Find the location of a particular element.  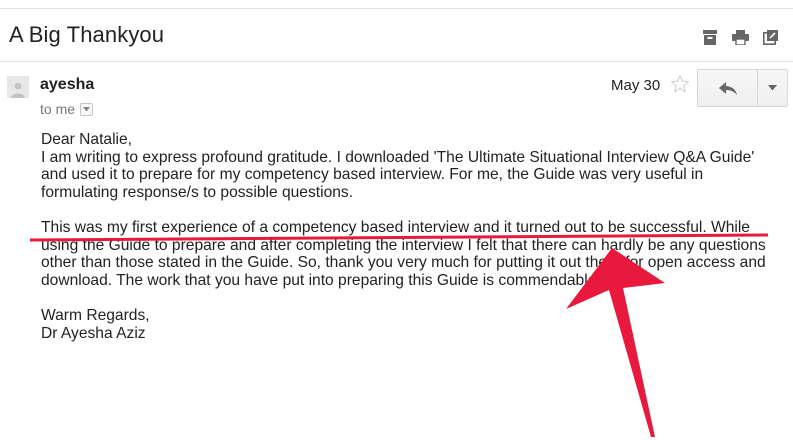

recipient-line: to me is located at coordinates (67, 109).